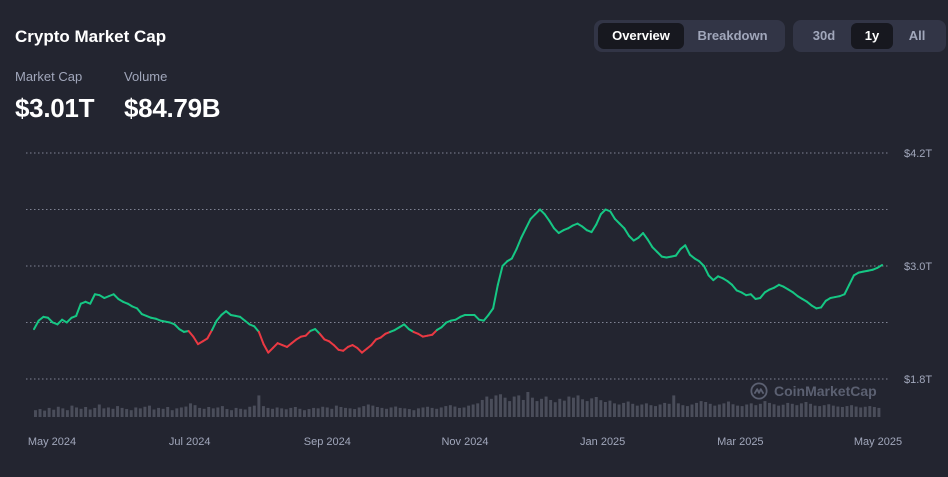 Image resolution: width=948 pixels, height=477 pixels. I want to click on x-tick-label: Sep 2024, so click(327, 442).